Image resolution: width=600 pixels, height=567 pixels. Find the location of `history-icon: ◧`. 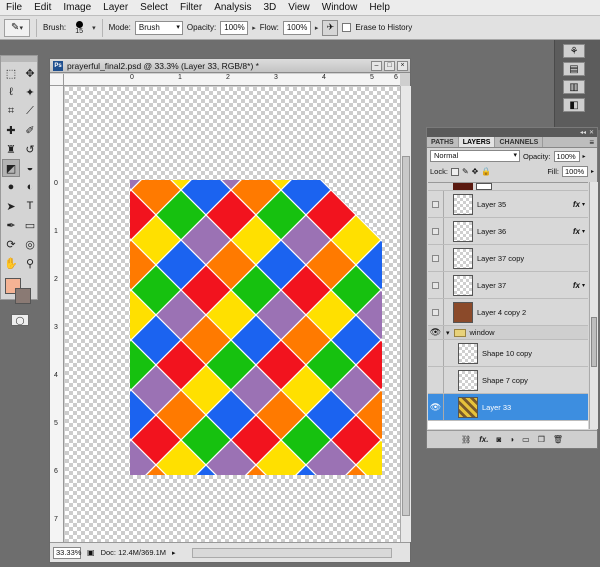

history-icon: ◧ is located at coordinates (574, 105).